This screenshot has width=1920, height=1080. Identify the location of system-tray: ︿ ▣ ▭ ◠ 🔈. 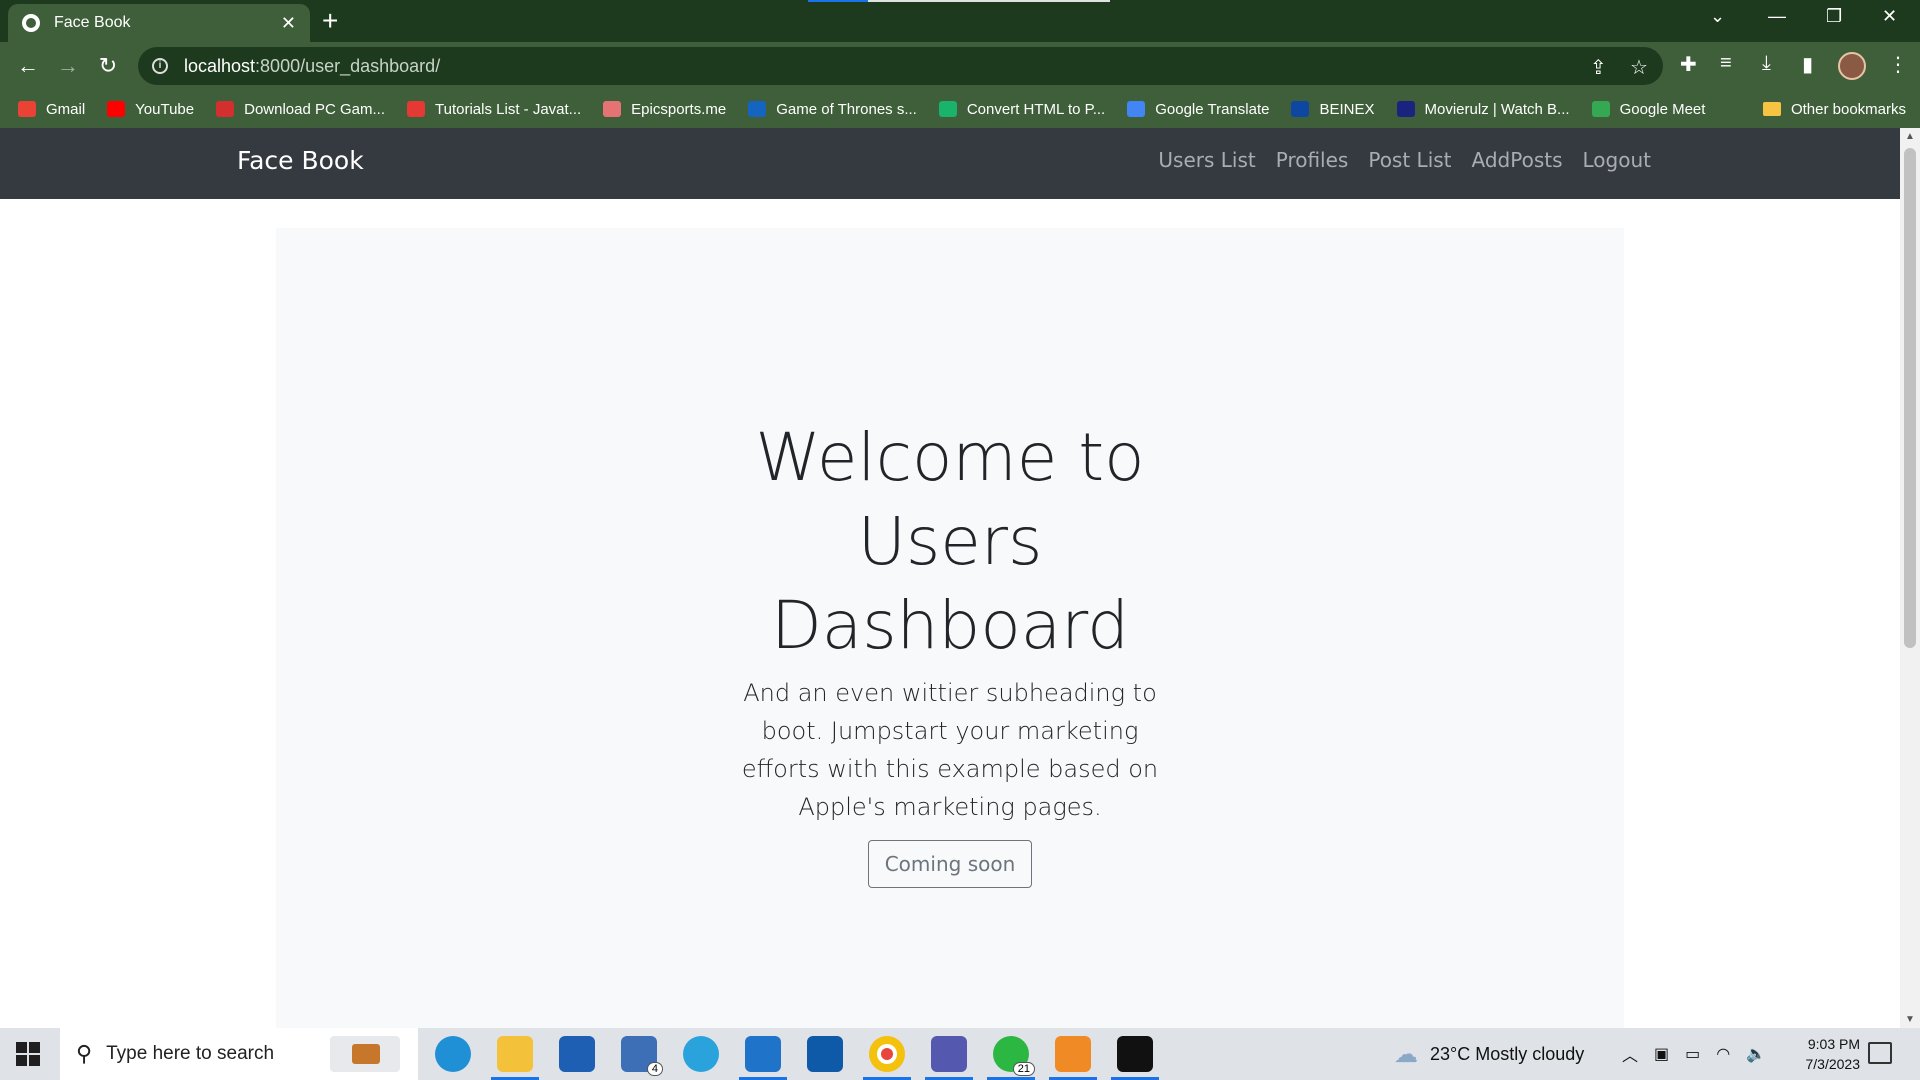
(1694, 1054).